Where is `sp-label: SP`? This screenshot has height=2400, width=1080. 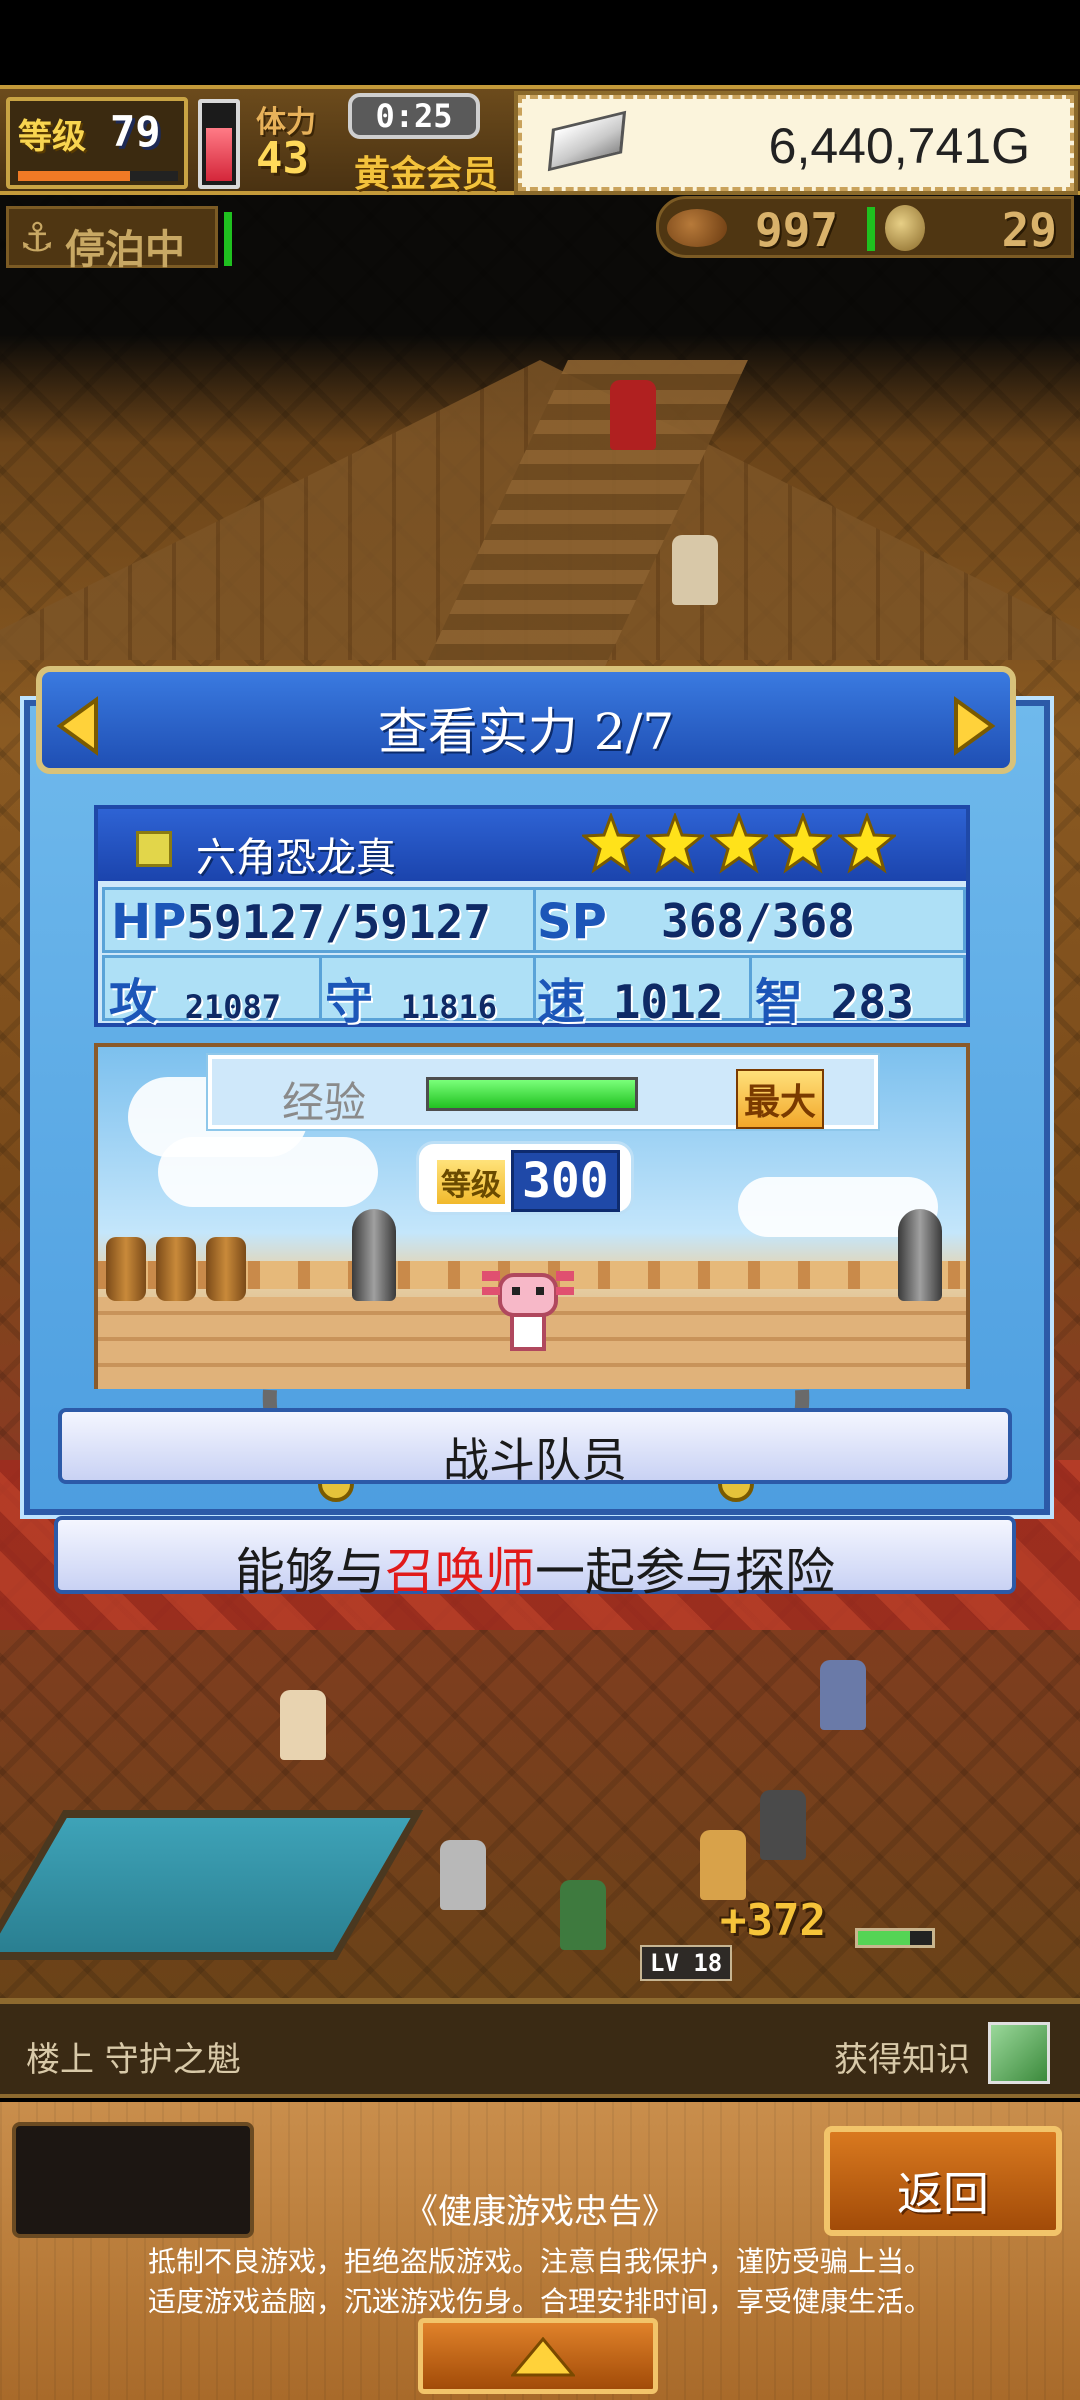 sp-label: SP is located at coordinates (572, 922).